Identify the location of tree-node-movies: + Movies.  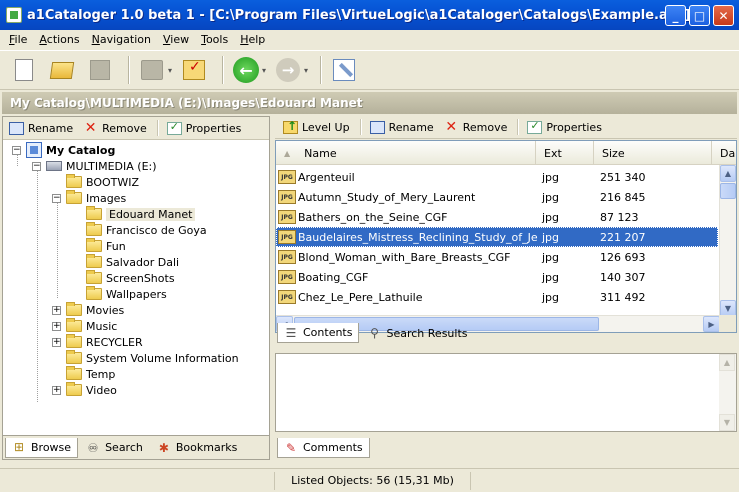
(88, 310).